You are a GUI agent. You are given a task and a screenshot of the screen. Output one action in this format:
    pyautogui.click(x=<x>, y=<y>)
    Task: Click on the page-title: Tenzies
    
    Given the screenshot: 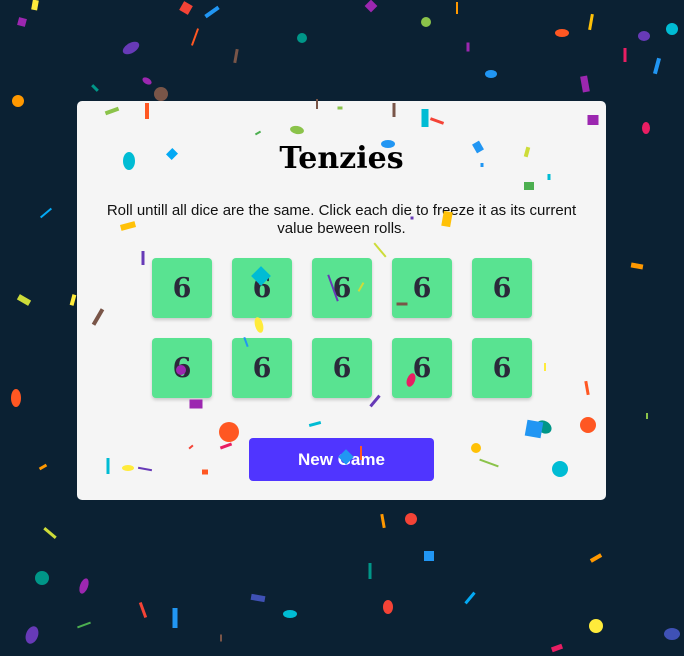 What is the action you would take?
    pyautogui.click(x=341, y=158)
    